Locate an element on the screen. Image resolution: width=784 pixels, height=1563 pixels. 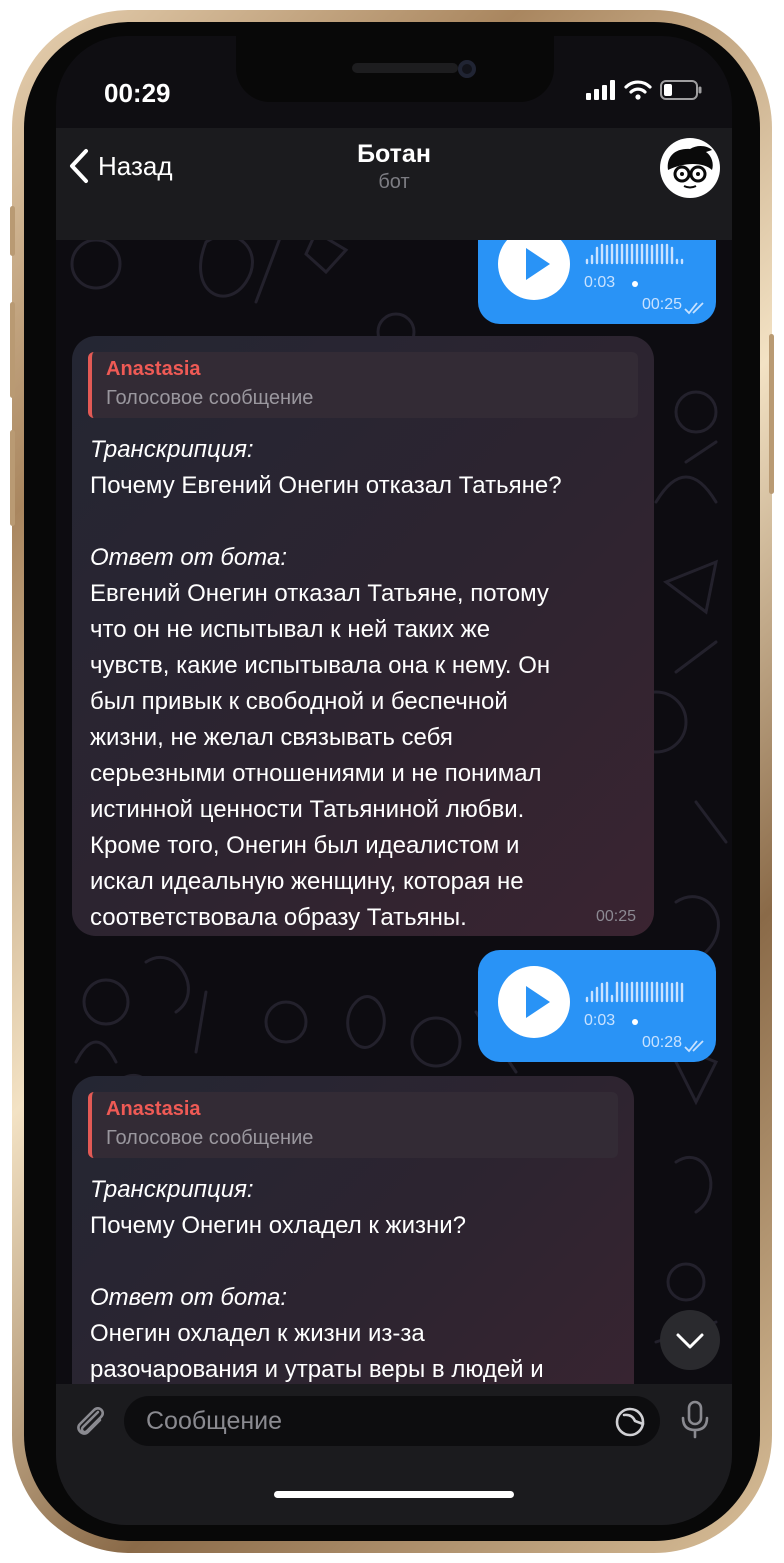
answer-line: искал идеальную женщину, которая не is located at coordinates (307, 881).